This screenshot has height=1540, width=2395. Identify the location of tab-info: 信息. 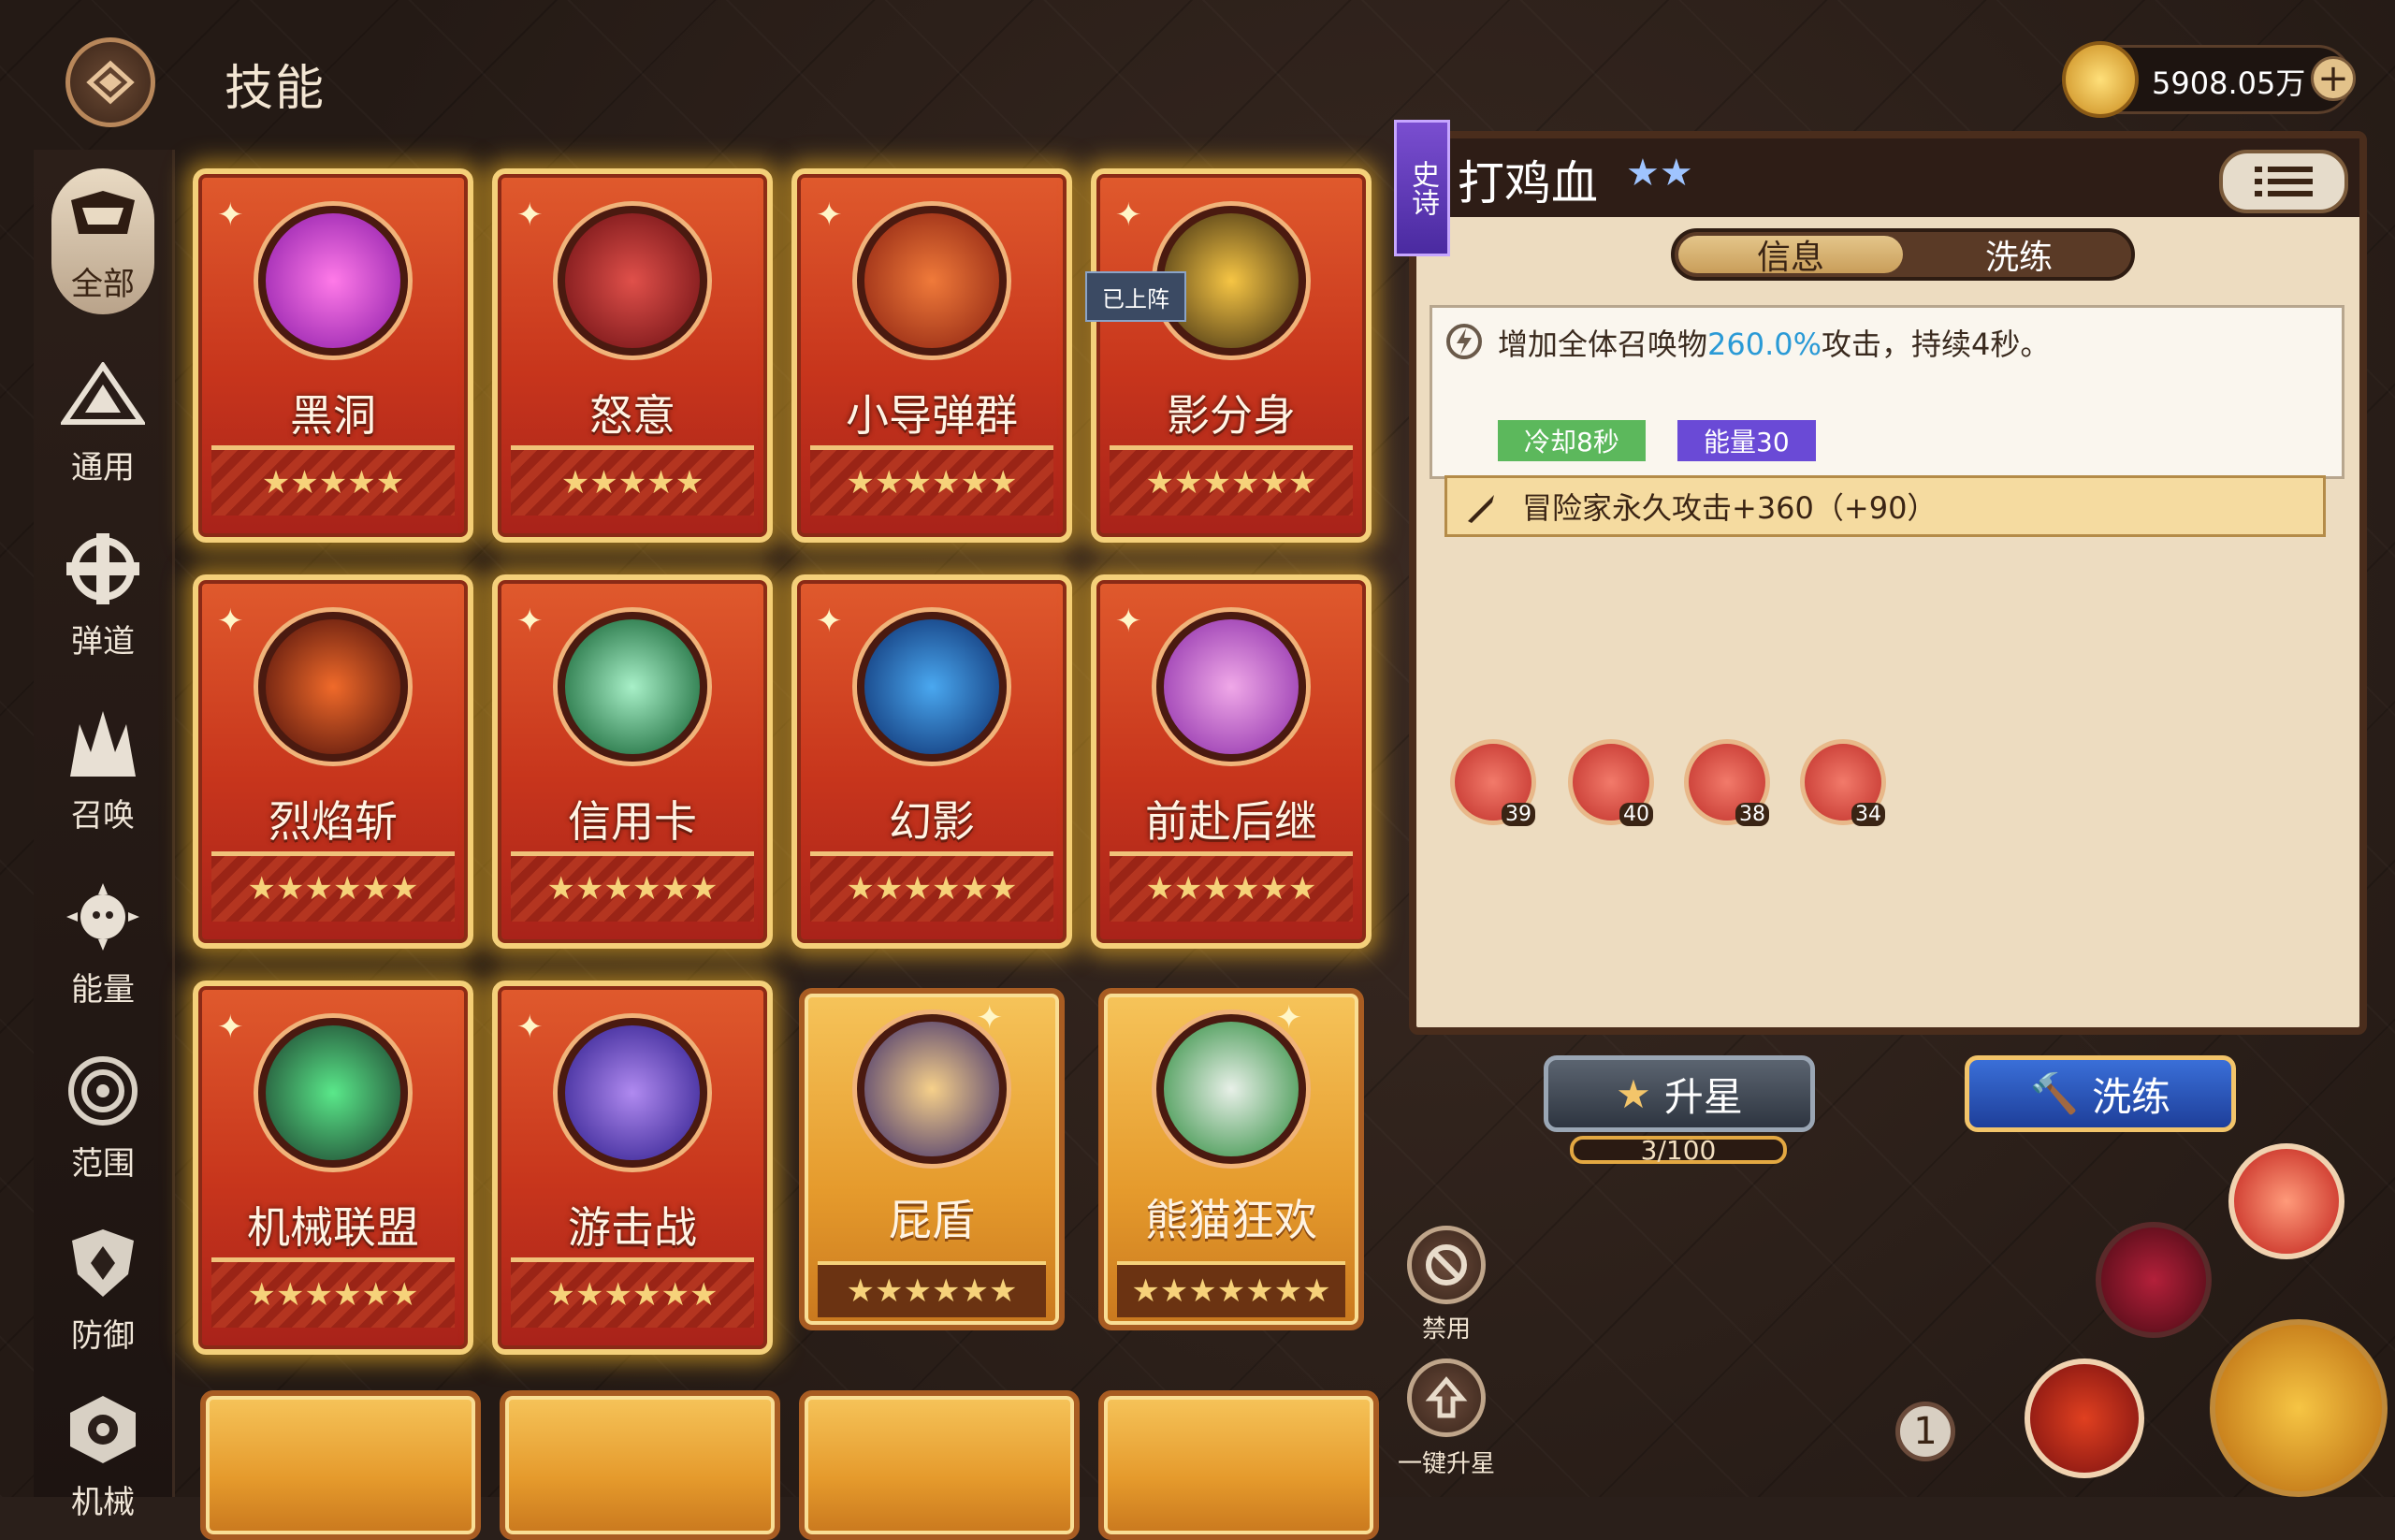
(1790, 256).